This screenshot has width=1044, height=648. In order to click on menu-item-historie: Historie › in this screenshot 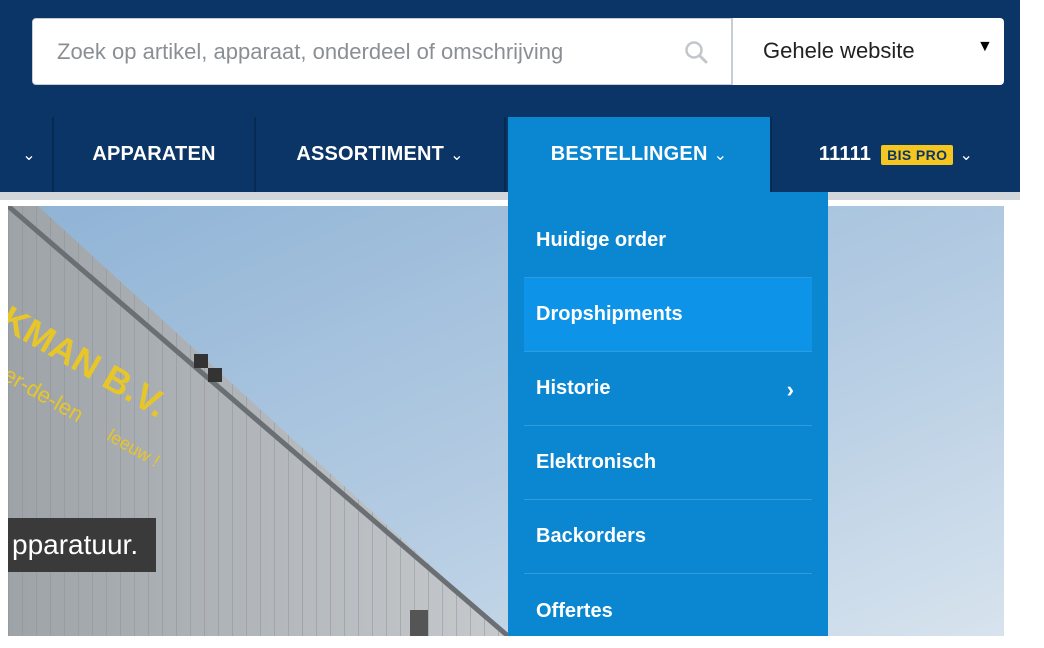, I will do `click(668, 389)`.